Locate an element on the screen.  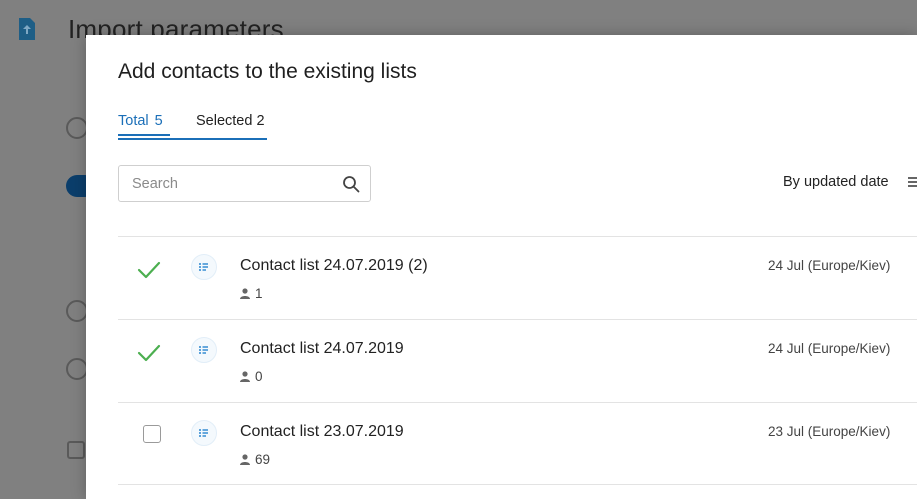
sort-icon is located at coordinates (911, 182).